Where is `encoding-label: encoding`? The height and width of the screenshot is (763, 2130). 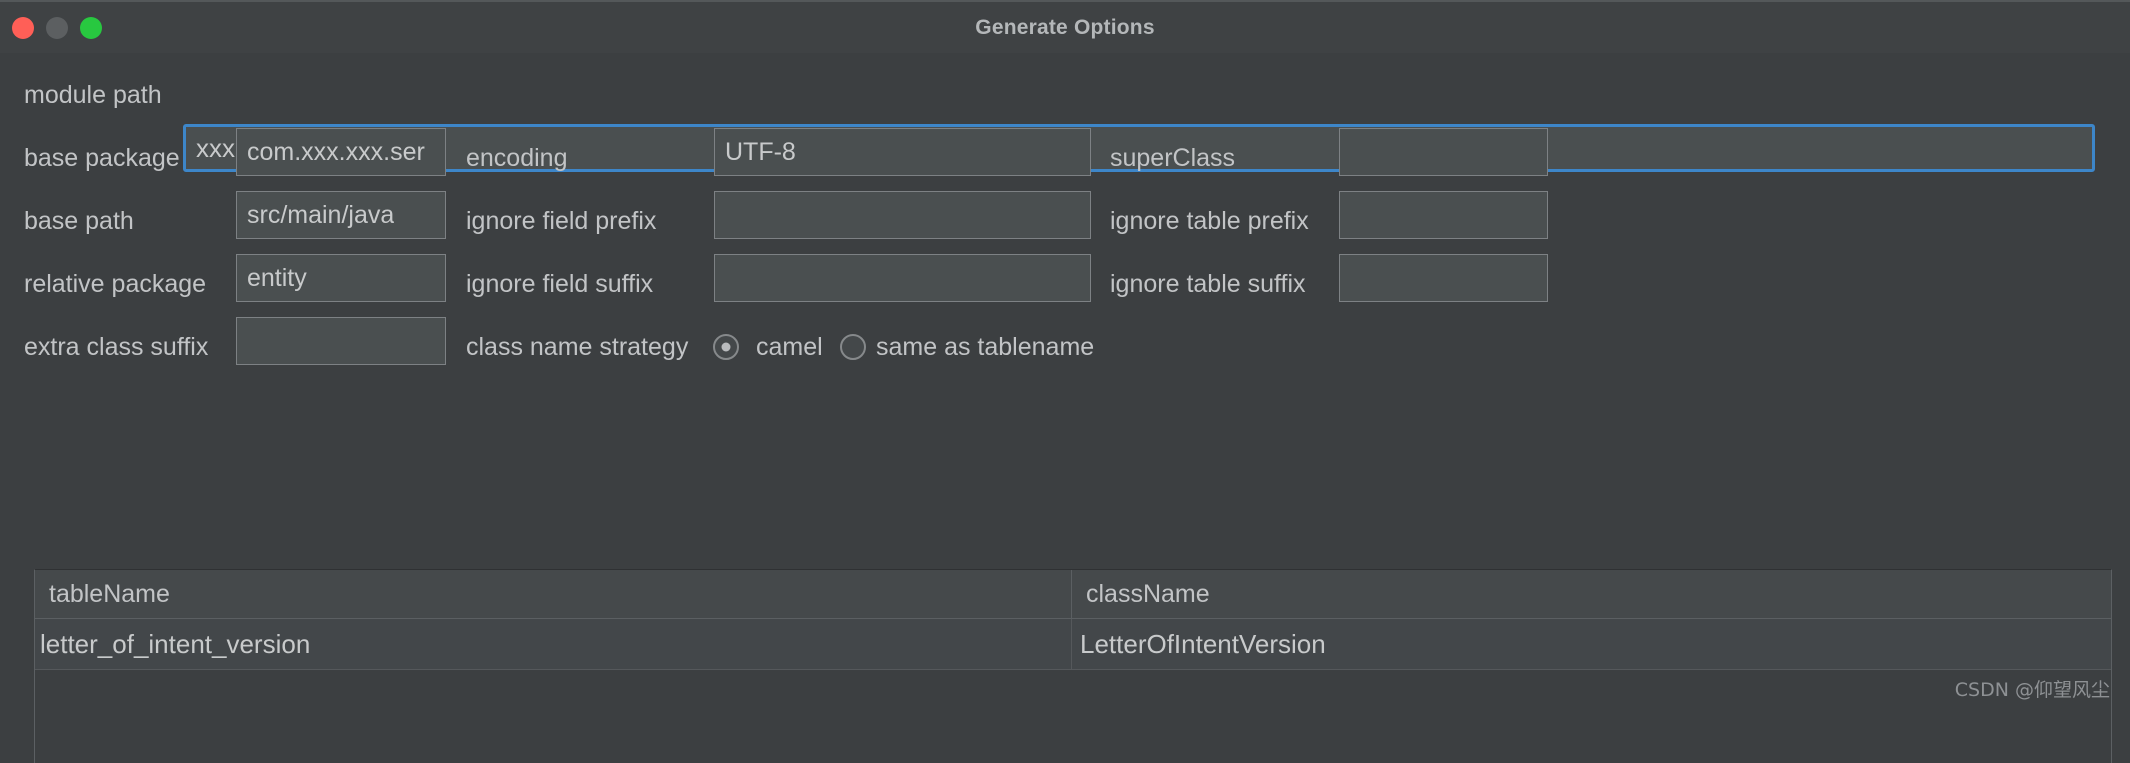
encoding-label: encoding is located at coordinates (517, 158).